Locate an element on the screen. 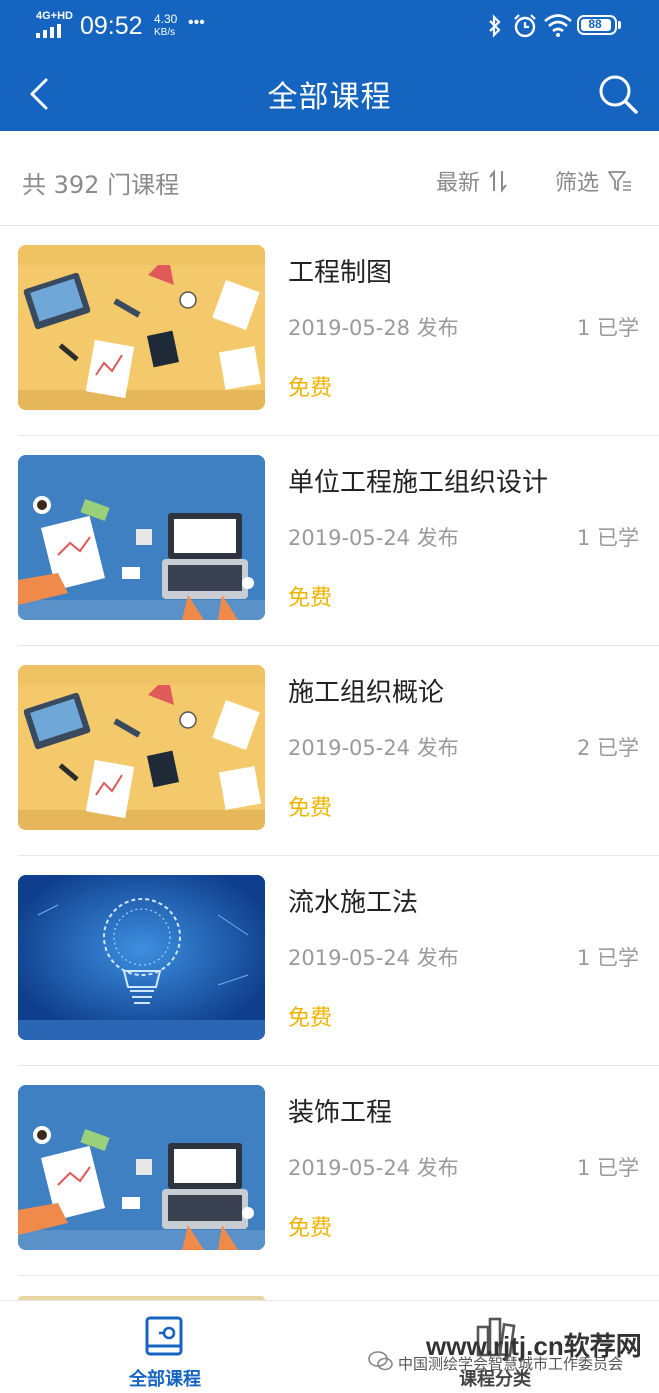 The height and width of the screenshot is (1393, 659). sort-icon is located at coordinates (498, 181).